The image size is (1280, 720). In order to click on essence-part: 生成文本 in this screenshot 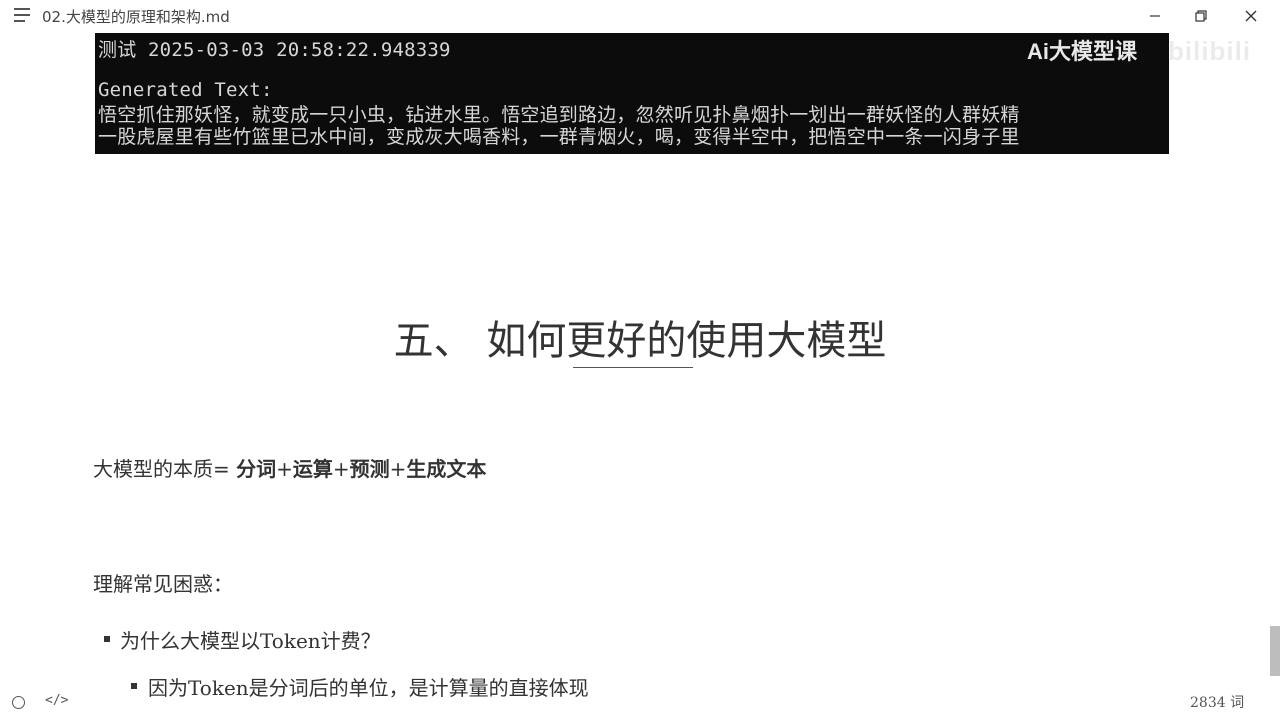, I will do `click(446, 469)`.